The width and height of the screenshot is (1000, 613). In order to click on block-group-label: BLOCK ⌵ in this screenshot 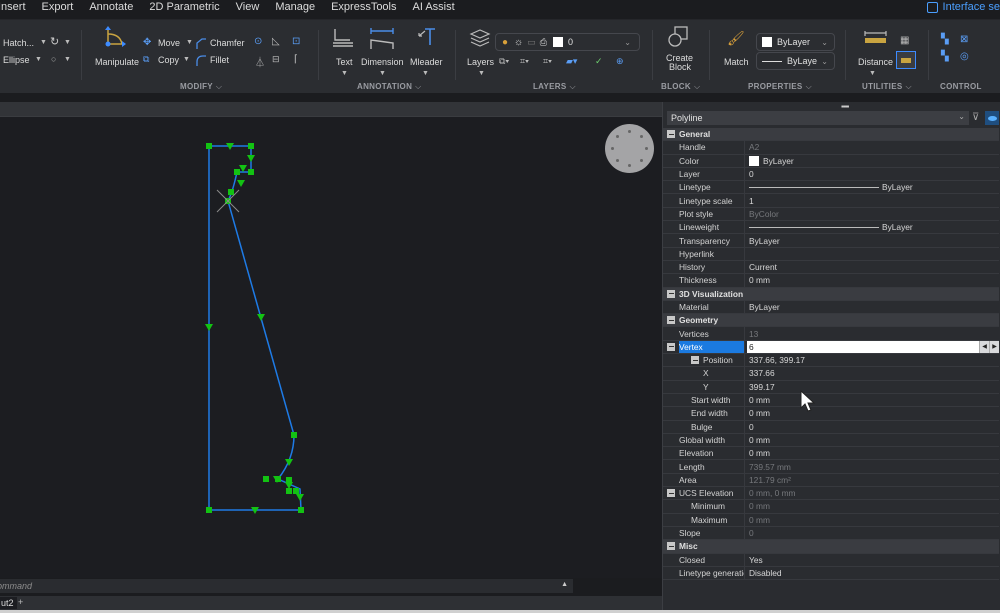, I will do `click(680, 87)`.